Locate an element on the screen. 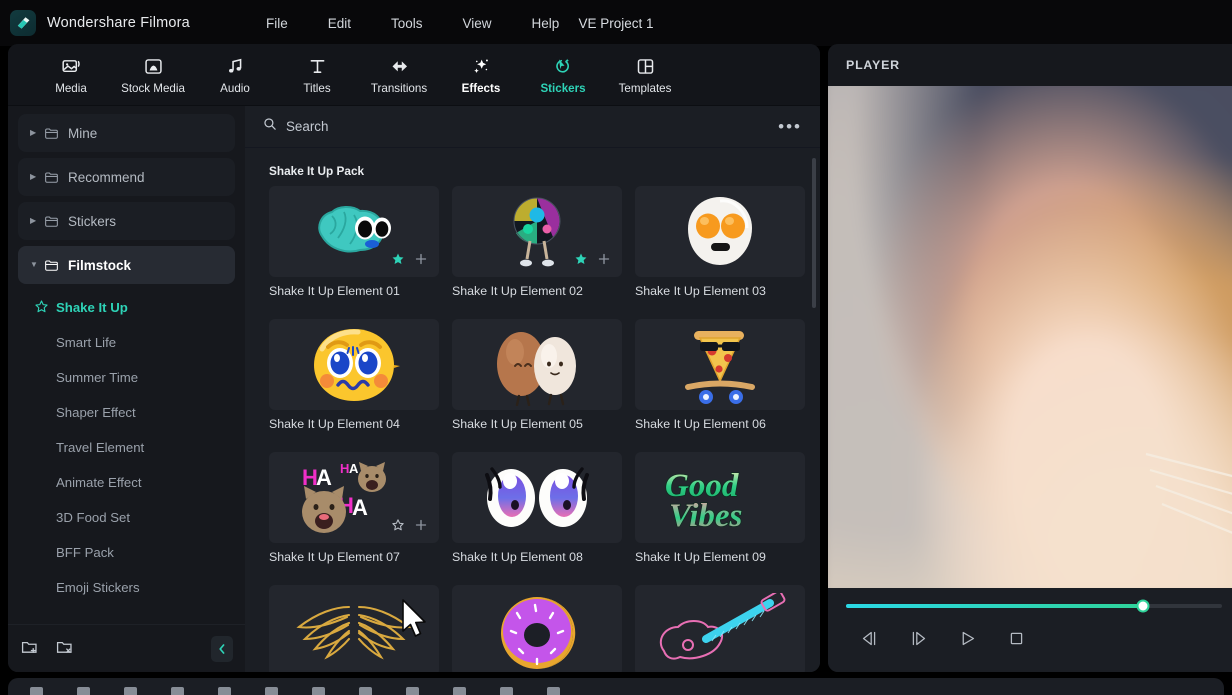 Image resolution: width=1232 pixels, height=695 pixels. tab-effects-label: Effects is located at coordinates (481, 88).